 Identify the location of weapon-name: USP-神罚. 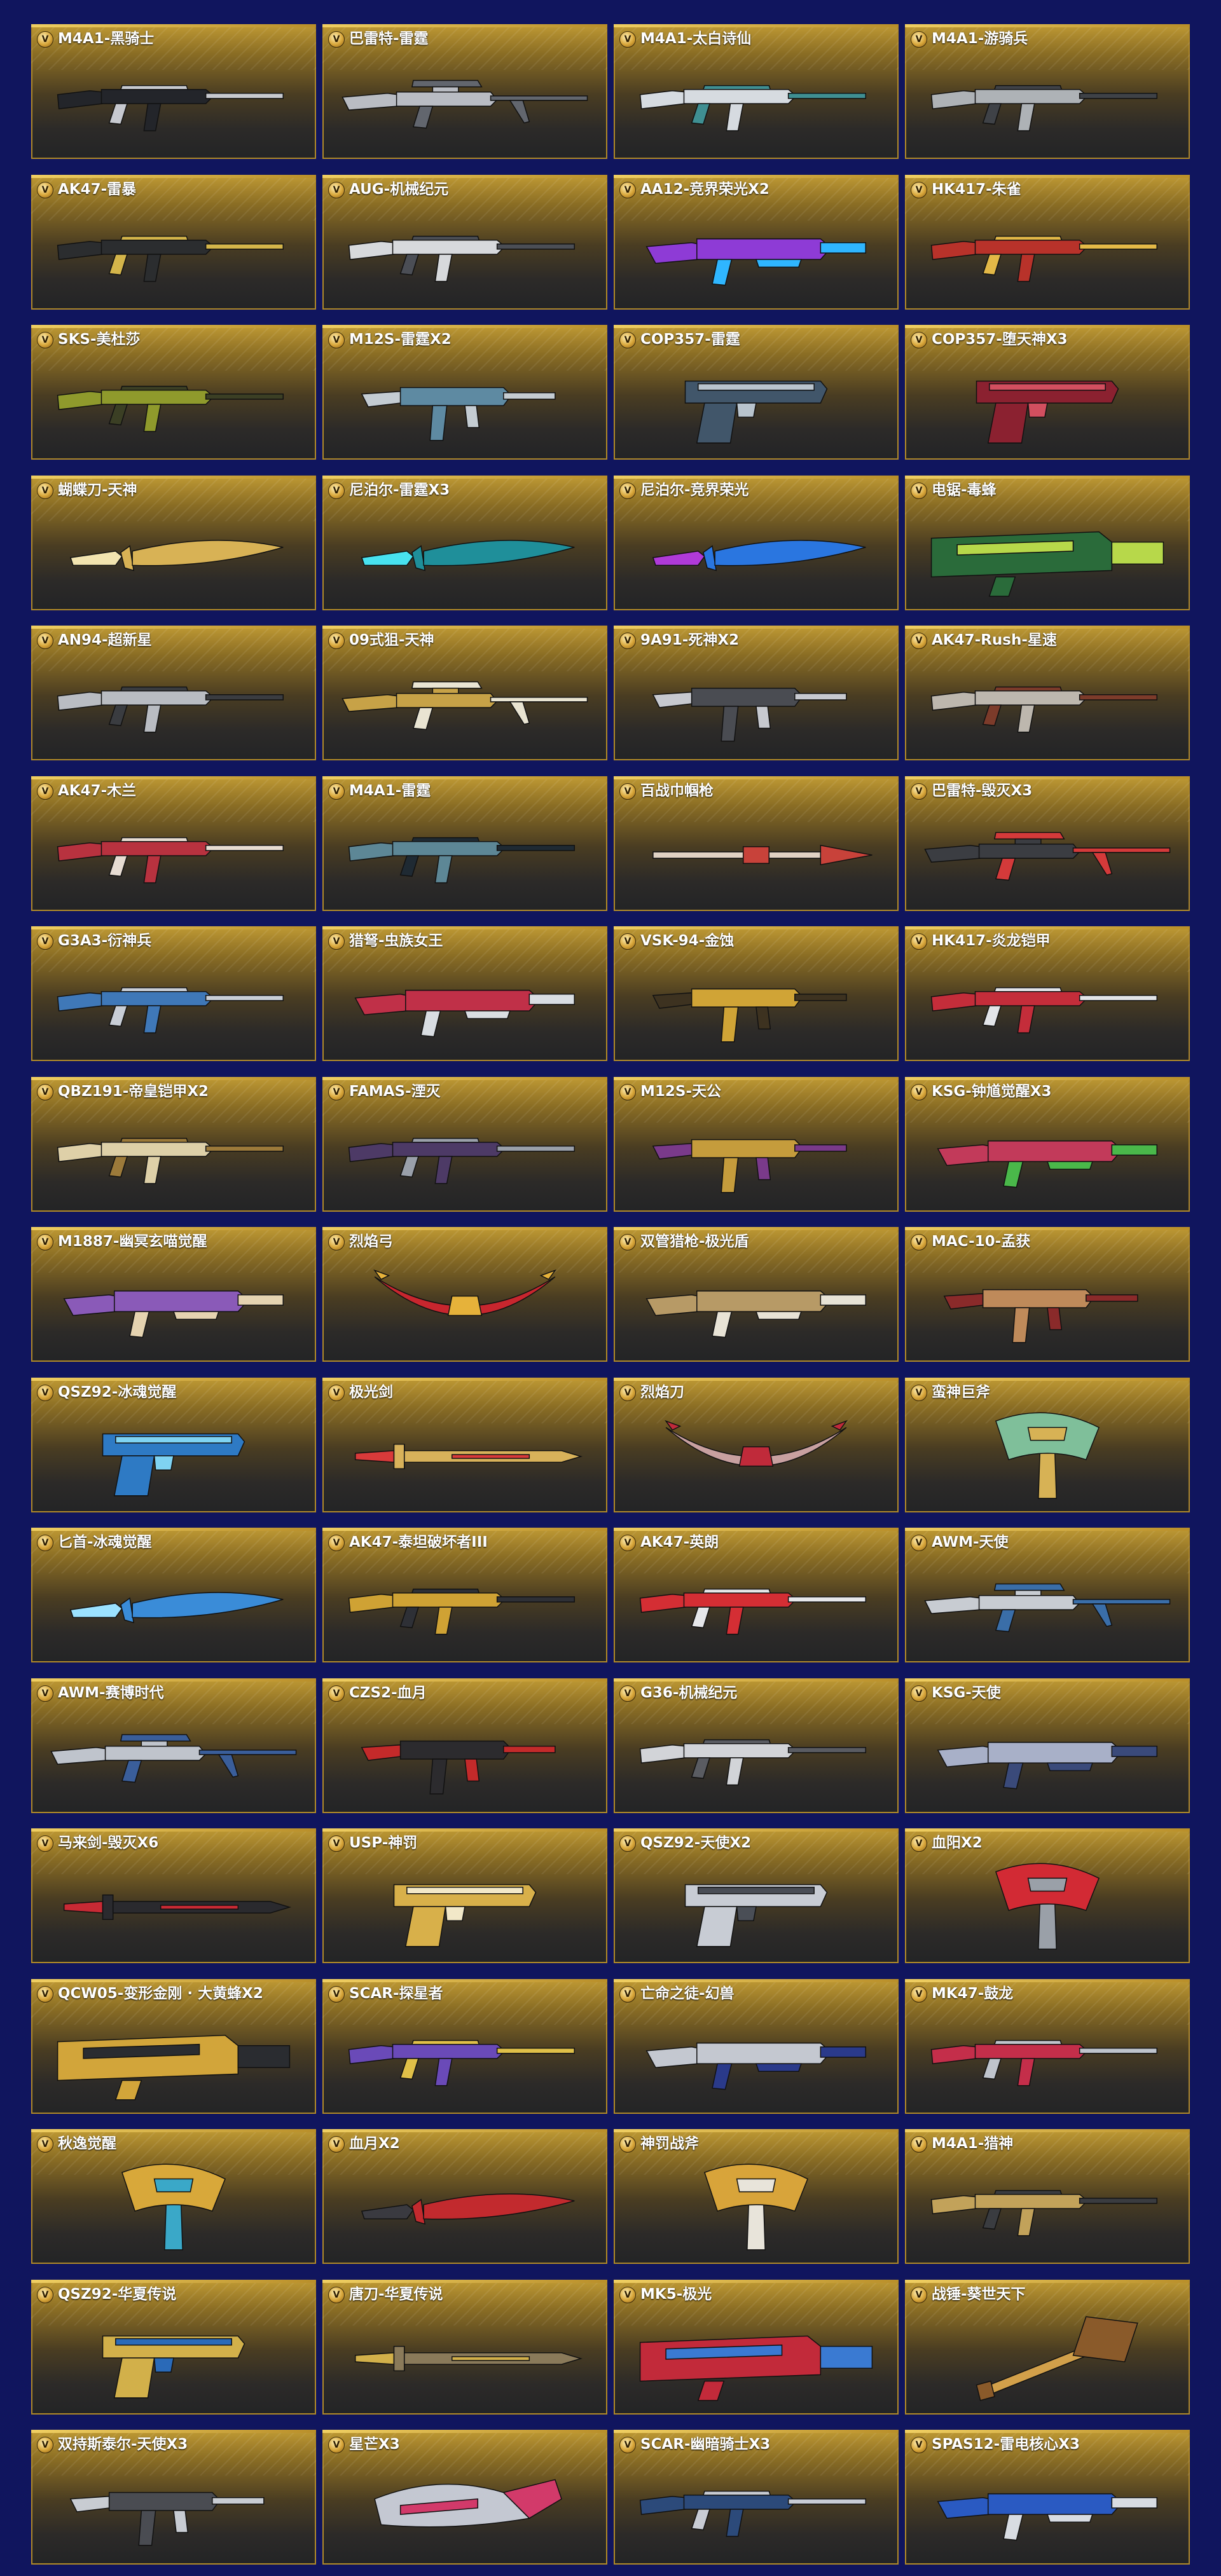
(383, 1843).